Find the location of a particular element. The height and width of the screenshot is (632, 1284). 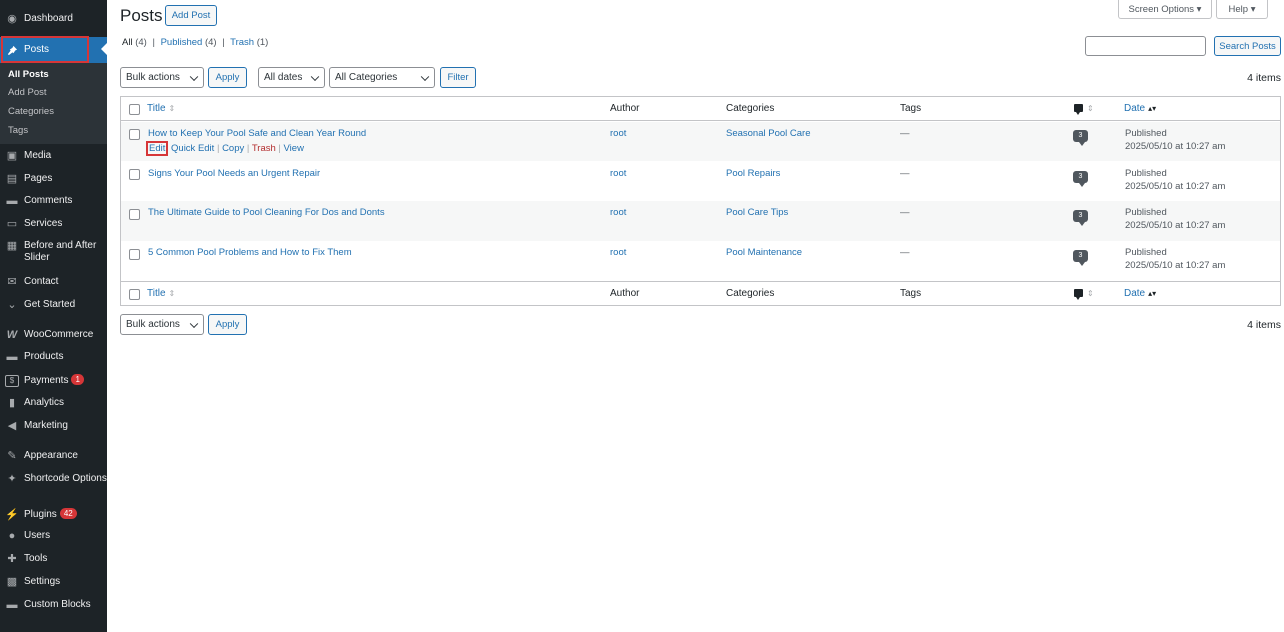

submenu-all-posts: All Posts is located at coordinates (28, 74).